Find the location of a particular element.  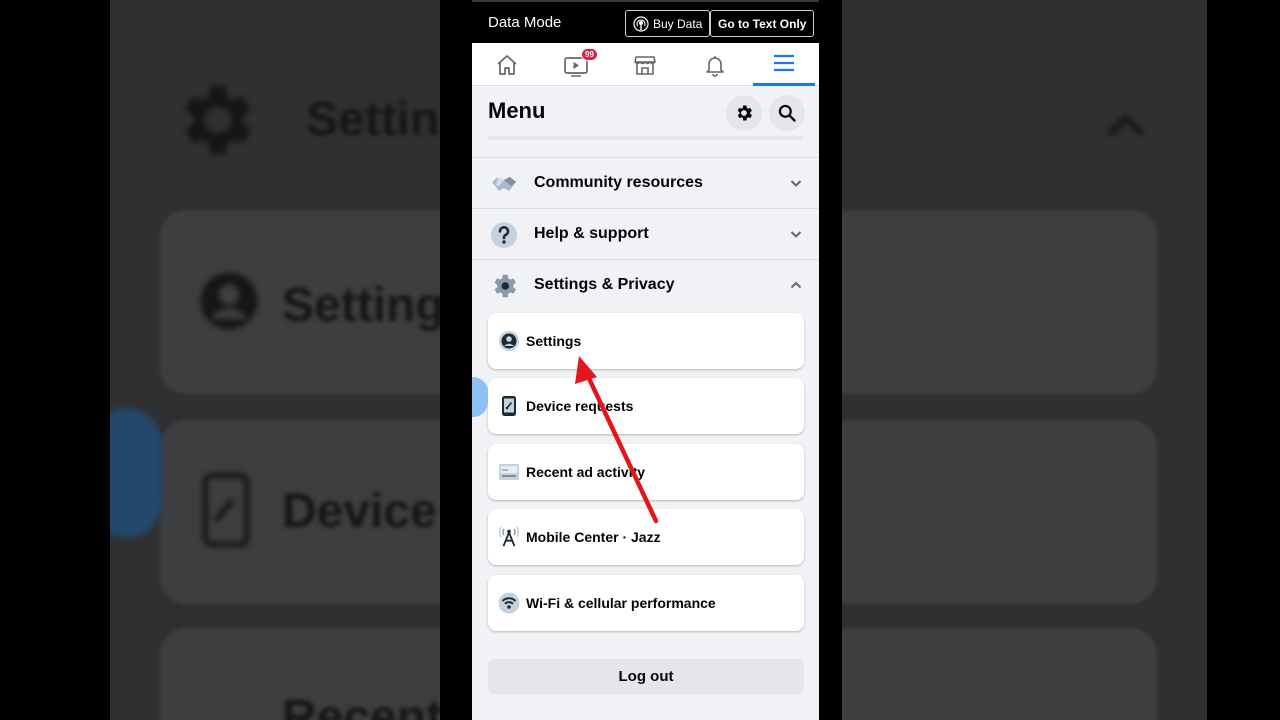

bg-phone-icon is located at coordinates (226, 512).